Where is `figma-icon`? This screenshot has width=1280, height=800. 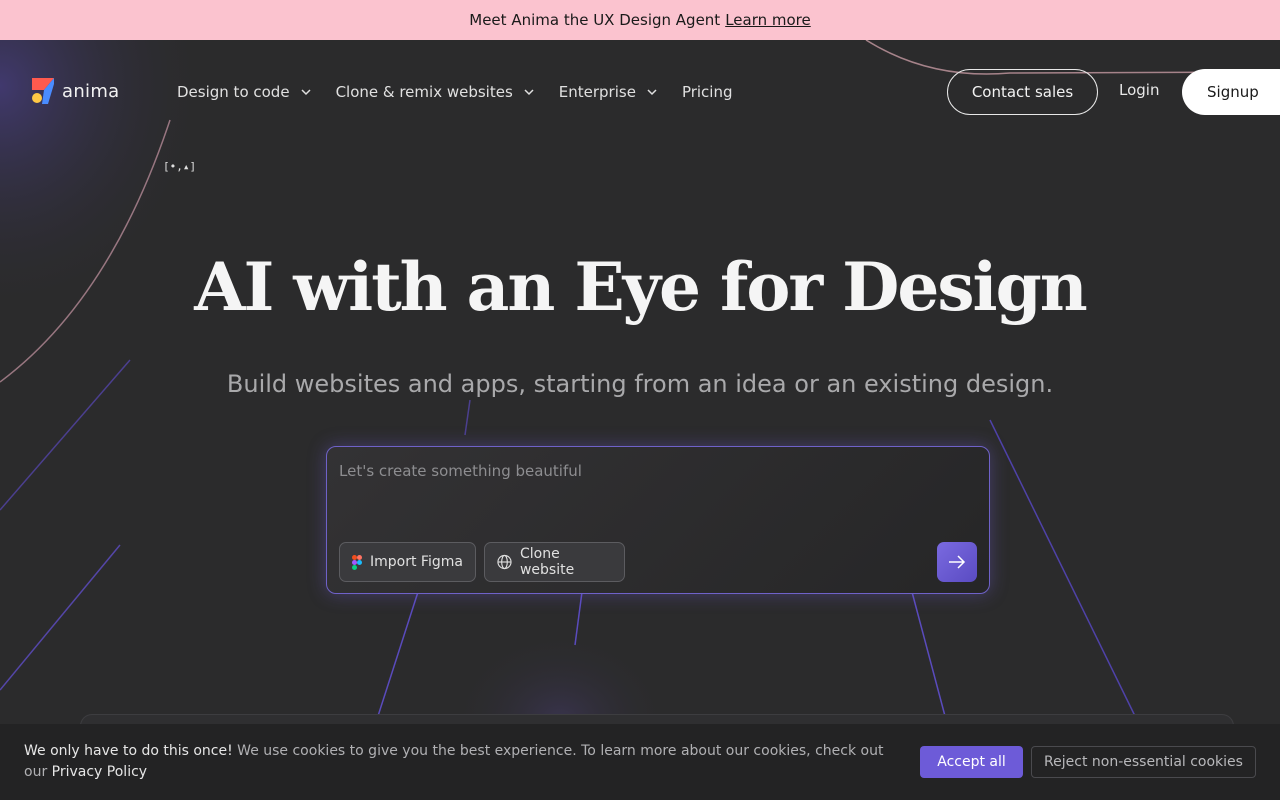
figma-icon is located at coordinates (357, 562).